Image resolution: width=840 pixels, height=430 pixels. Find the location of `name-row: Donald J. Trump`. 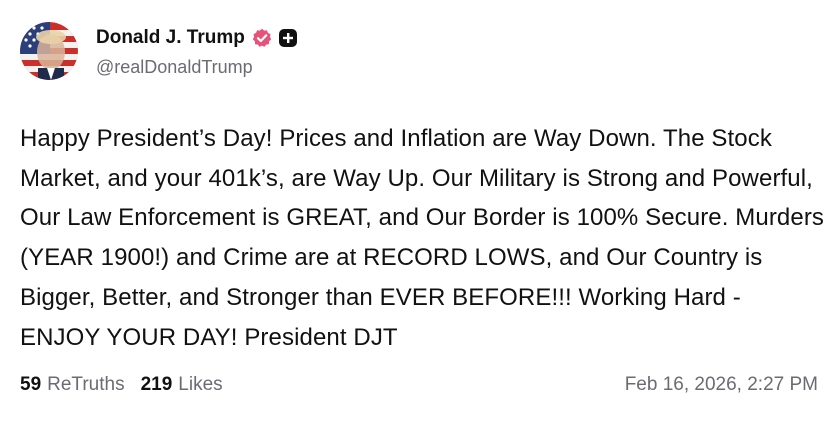

name-row: Donald J. Trump is located at coordinates (197, 38).